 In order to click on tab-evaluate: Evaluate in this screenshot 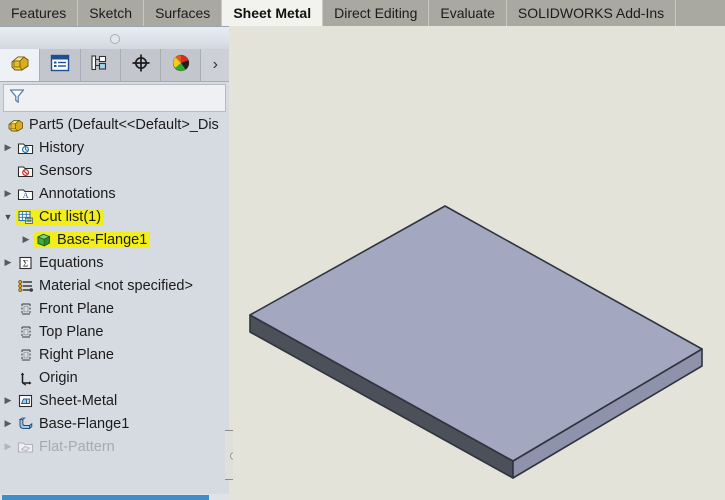, I will do `click(468, 13)`.